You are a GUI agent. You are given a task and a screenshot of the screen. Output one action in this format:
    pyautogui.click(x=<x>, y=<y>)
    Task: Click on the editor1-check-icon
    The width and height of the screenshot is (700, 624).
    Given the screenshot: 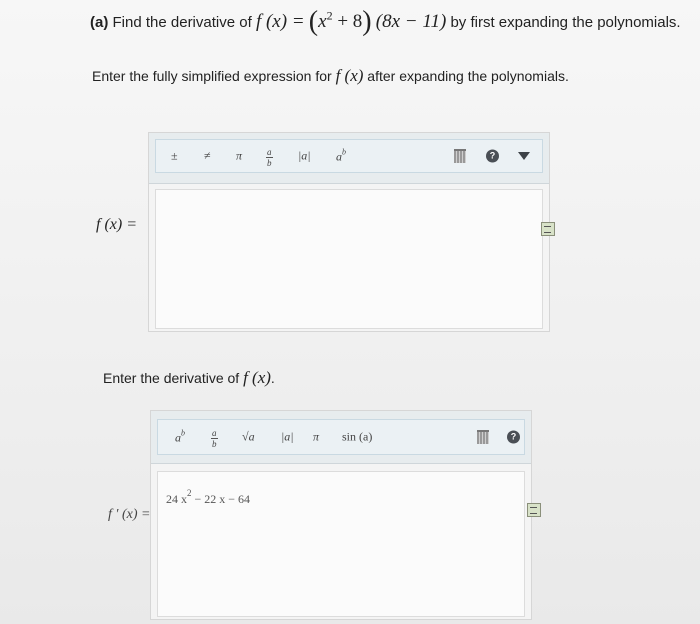 What is the action you would take?
    pyautogui.click(x=548, y=229)
    